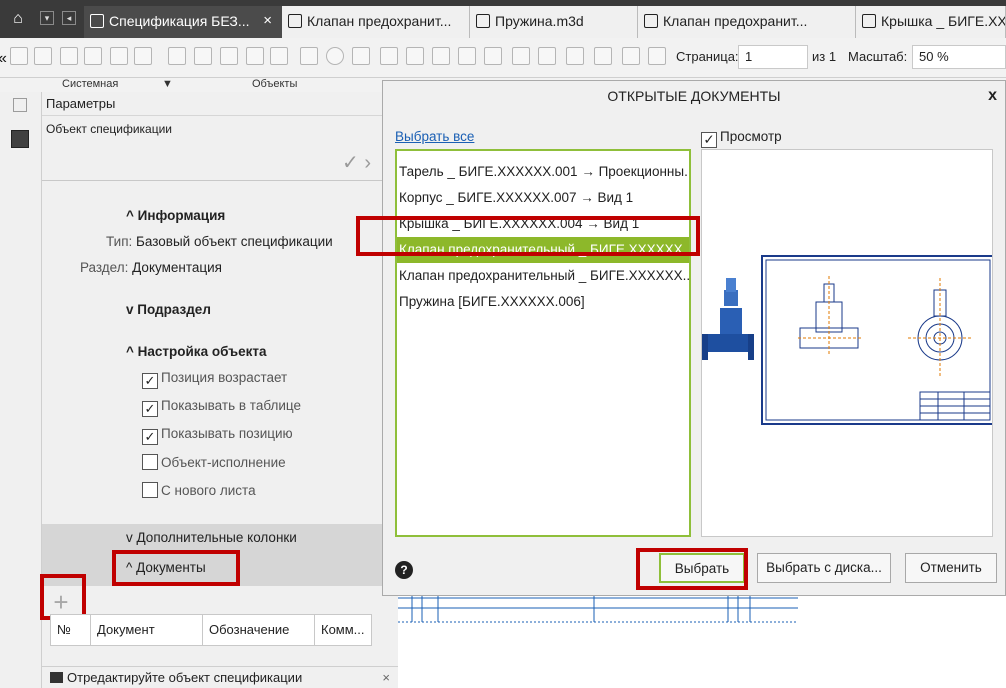 The image size is (1006, 688). I want to click on layout-icon, so click(575, 56).